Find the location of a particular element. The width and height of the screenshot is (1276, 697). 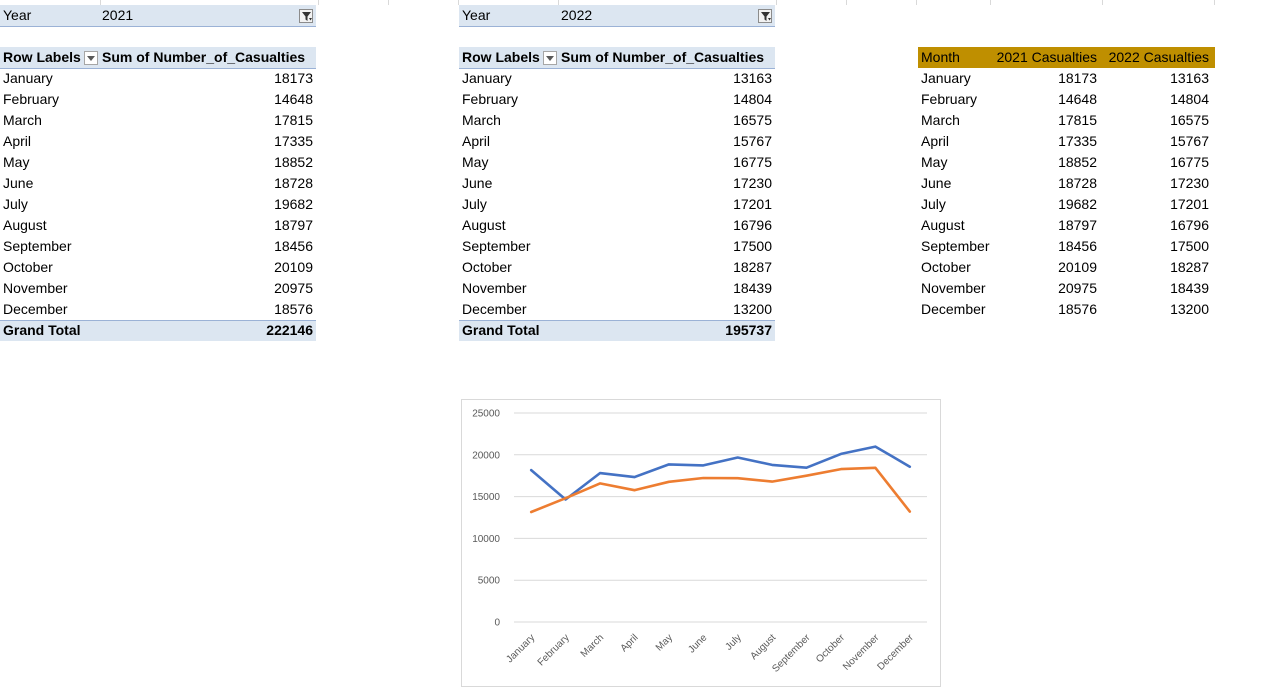

cmp-2022-value: 16796 is located at coordinates (1189, 225).